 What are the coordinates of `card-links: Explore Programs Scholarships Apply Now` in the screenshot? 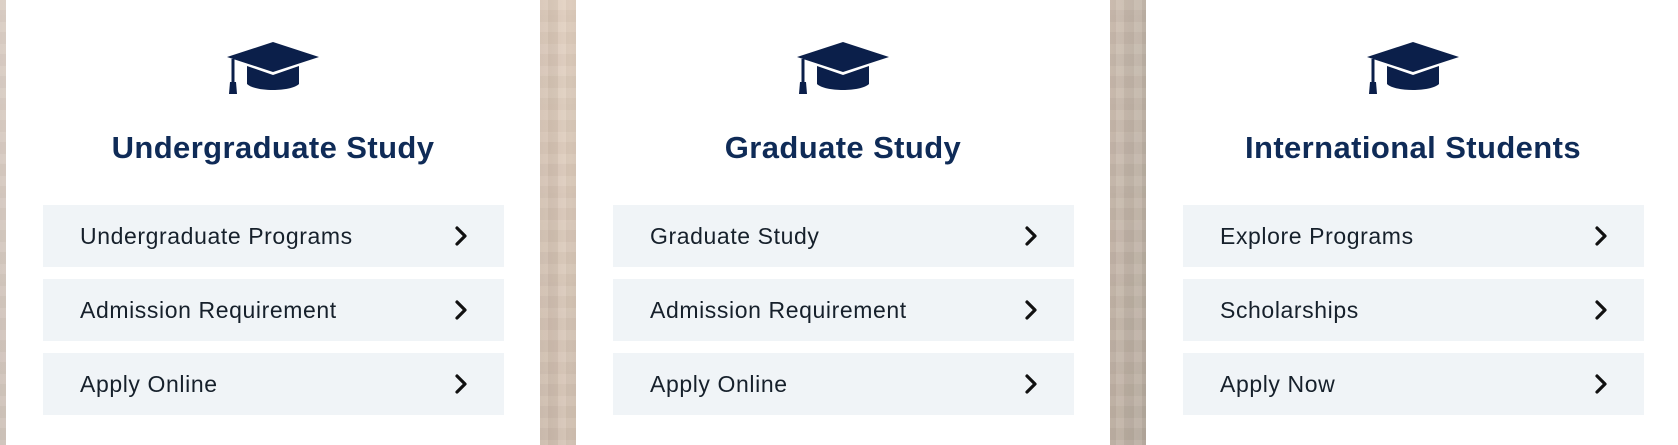 It's located at (1413, 316).